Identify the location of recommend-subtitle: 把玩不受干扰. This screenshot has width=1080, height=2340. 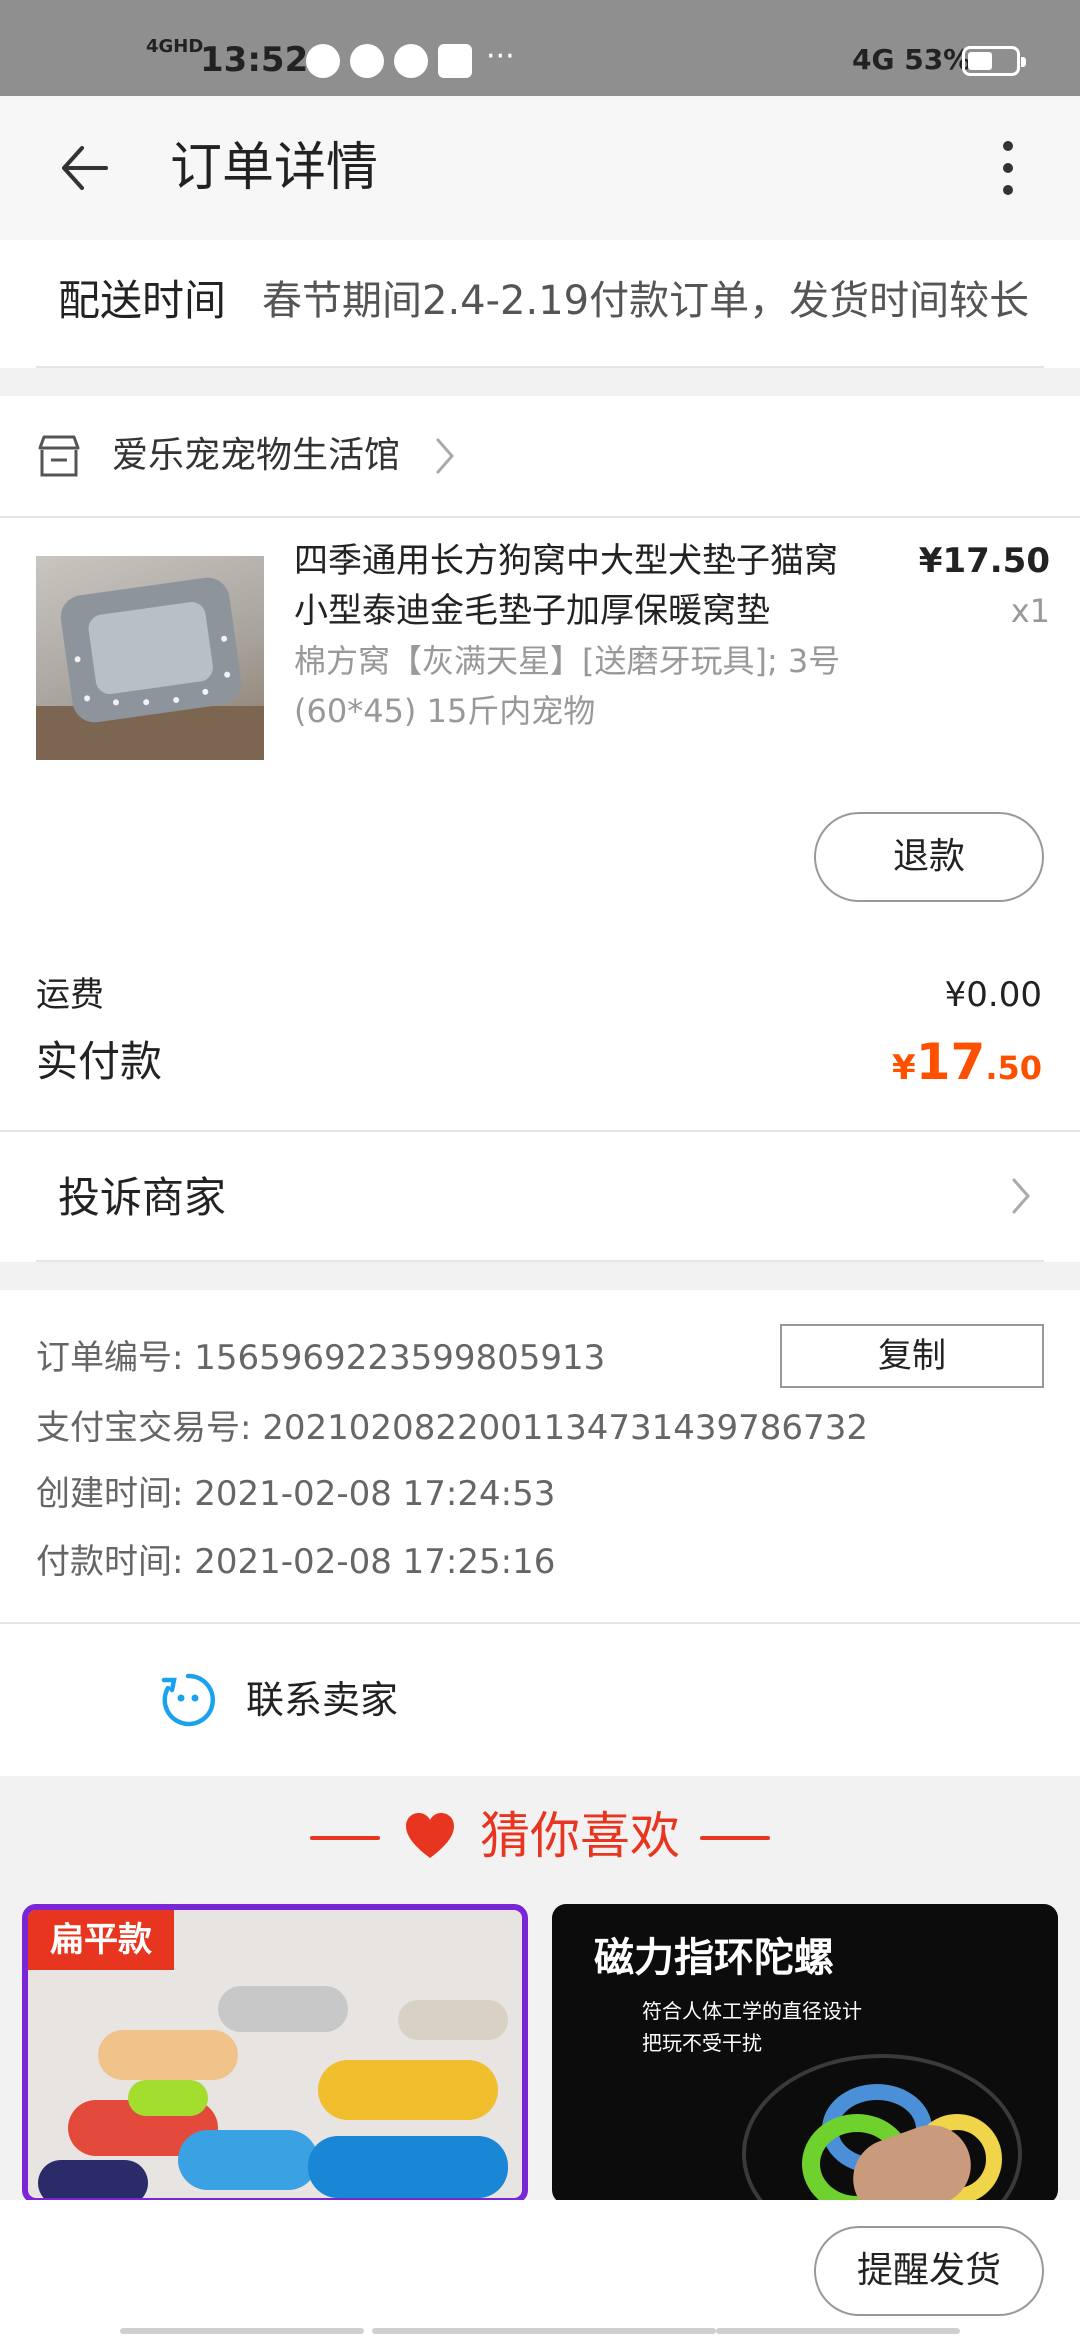
(702, 2043).